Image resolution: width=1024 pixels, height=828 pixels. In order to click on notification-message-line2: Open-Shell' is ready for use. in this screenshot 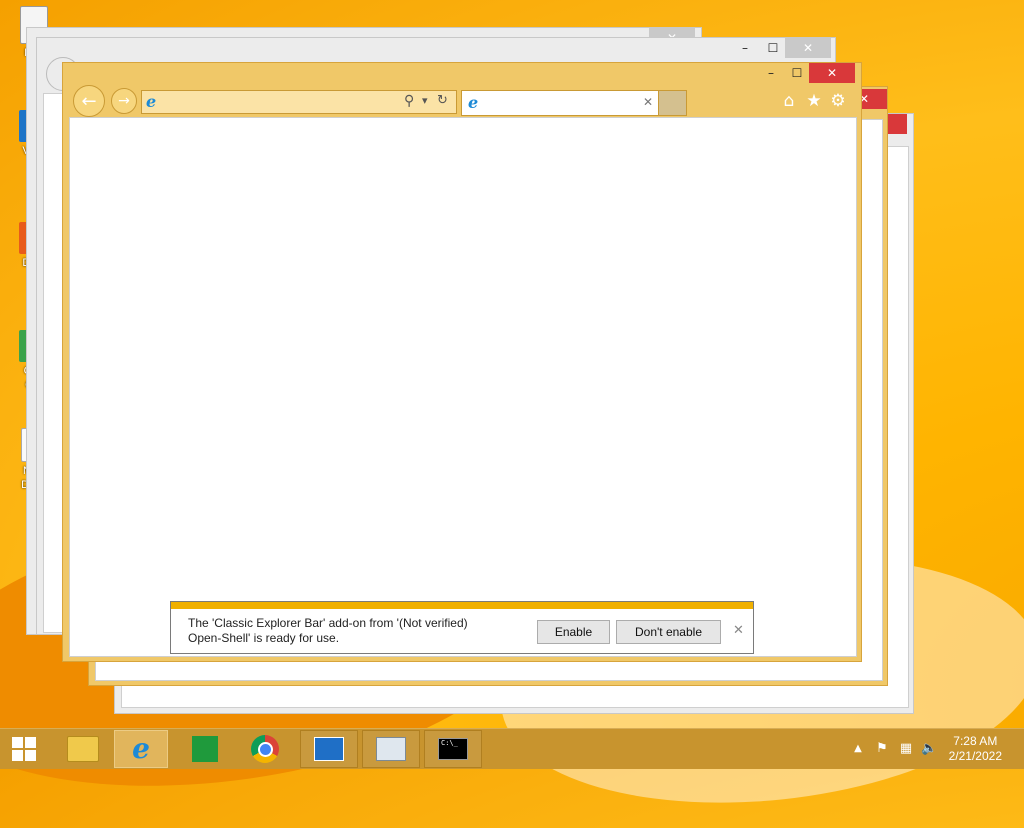, I will do `click(264, 638)`.